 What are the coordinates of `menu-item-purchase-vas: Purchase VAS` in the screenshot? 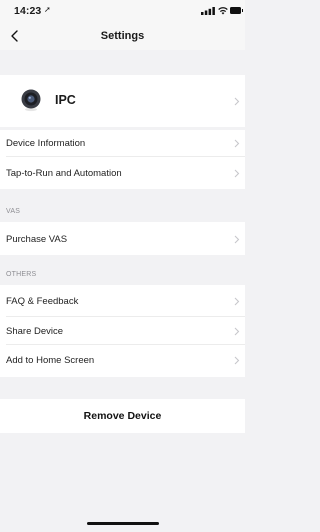 It's located at (122, 238).